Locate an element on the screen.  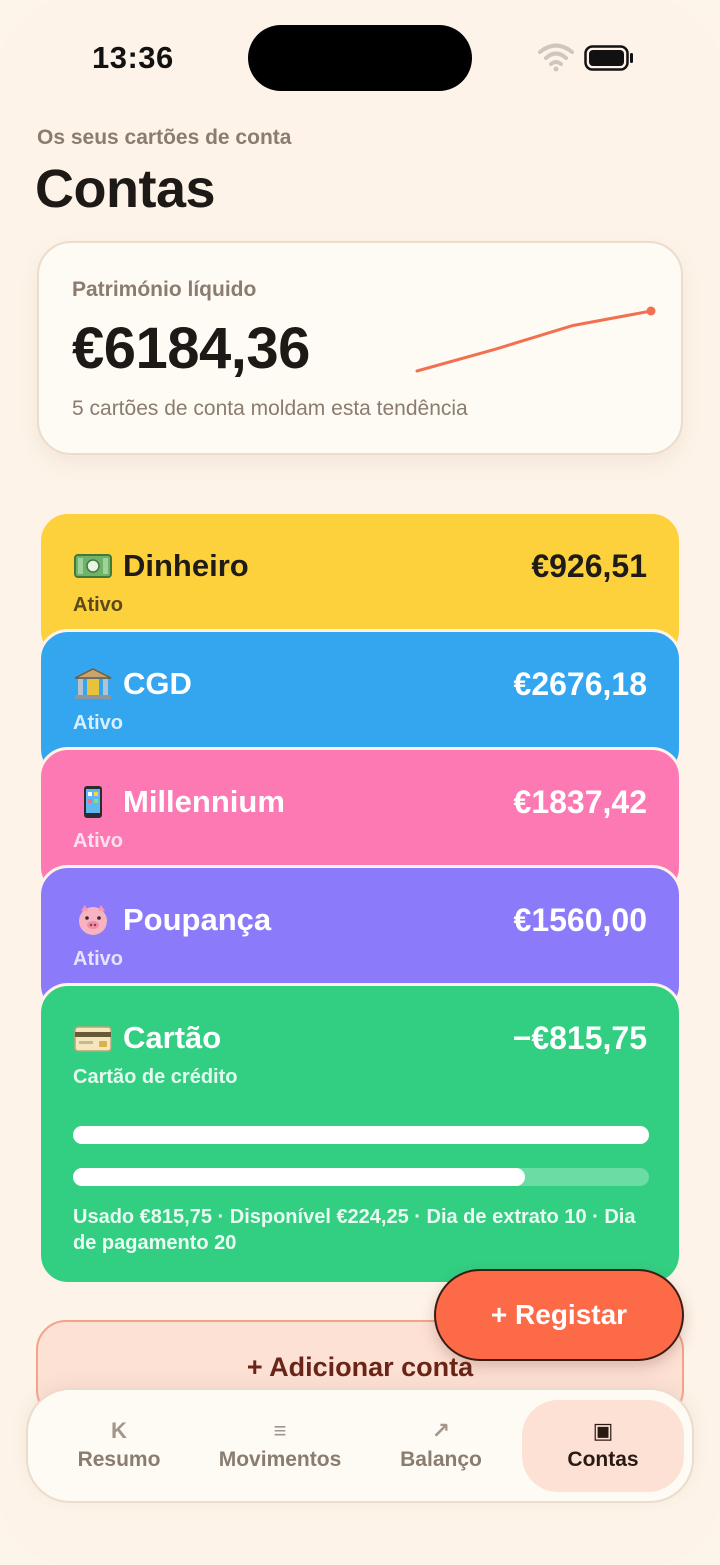
account-name-text: Cartão is located at coordinates (172, 1037).